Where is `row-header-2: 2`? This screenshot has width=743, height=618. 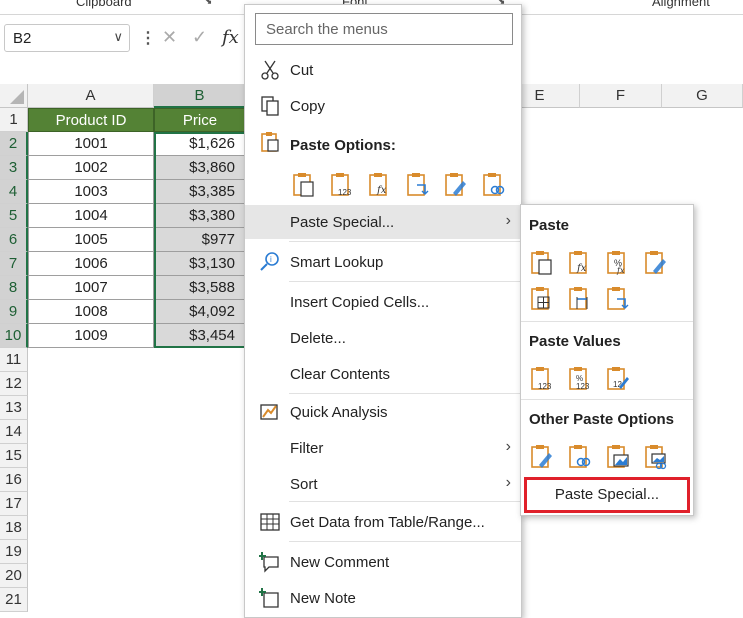 row-header-2: 2 is located at coordinates (14, 144).